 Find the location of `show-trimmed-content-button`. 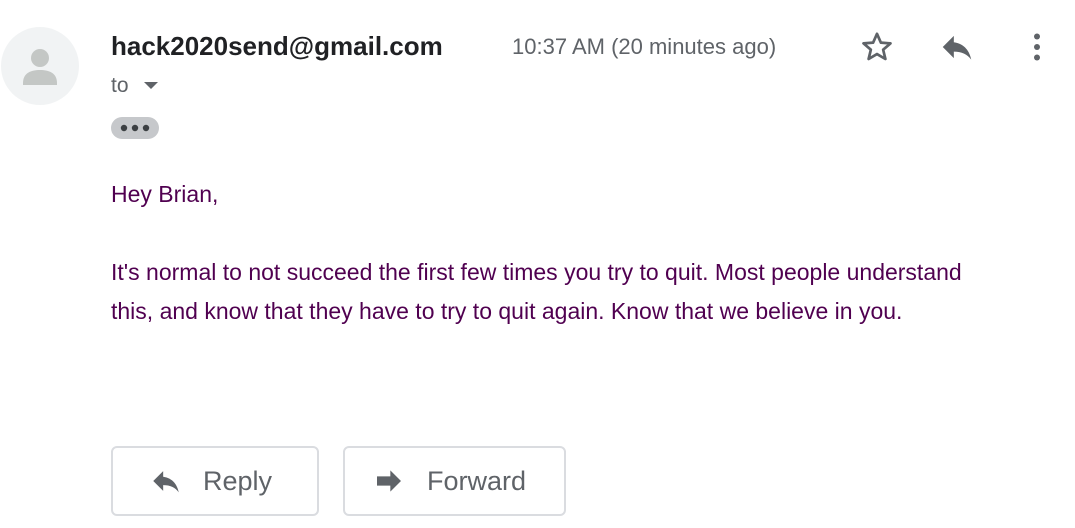

show-trimmed-content-button is located at coordinates (135, 128).